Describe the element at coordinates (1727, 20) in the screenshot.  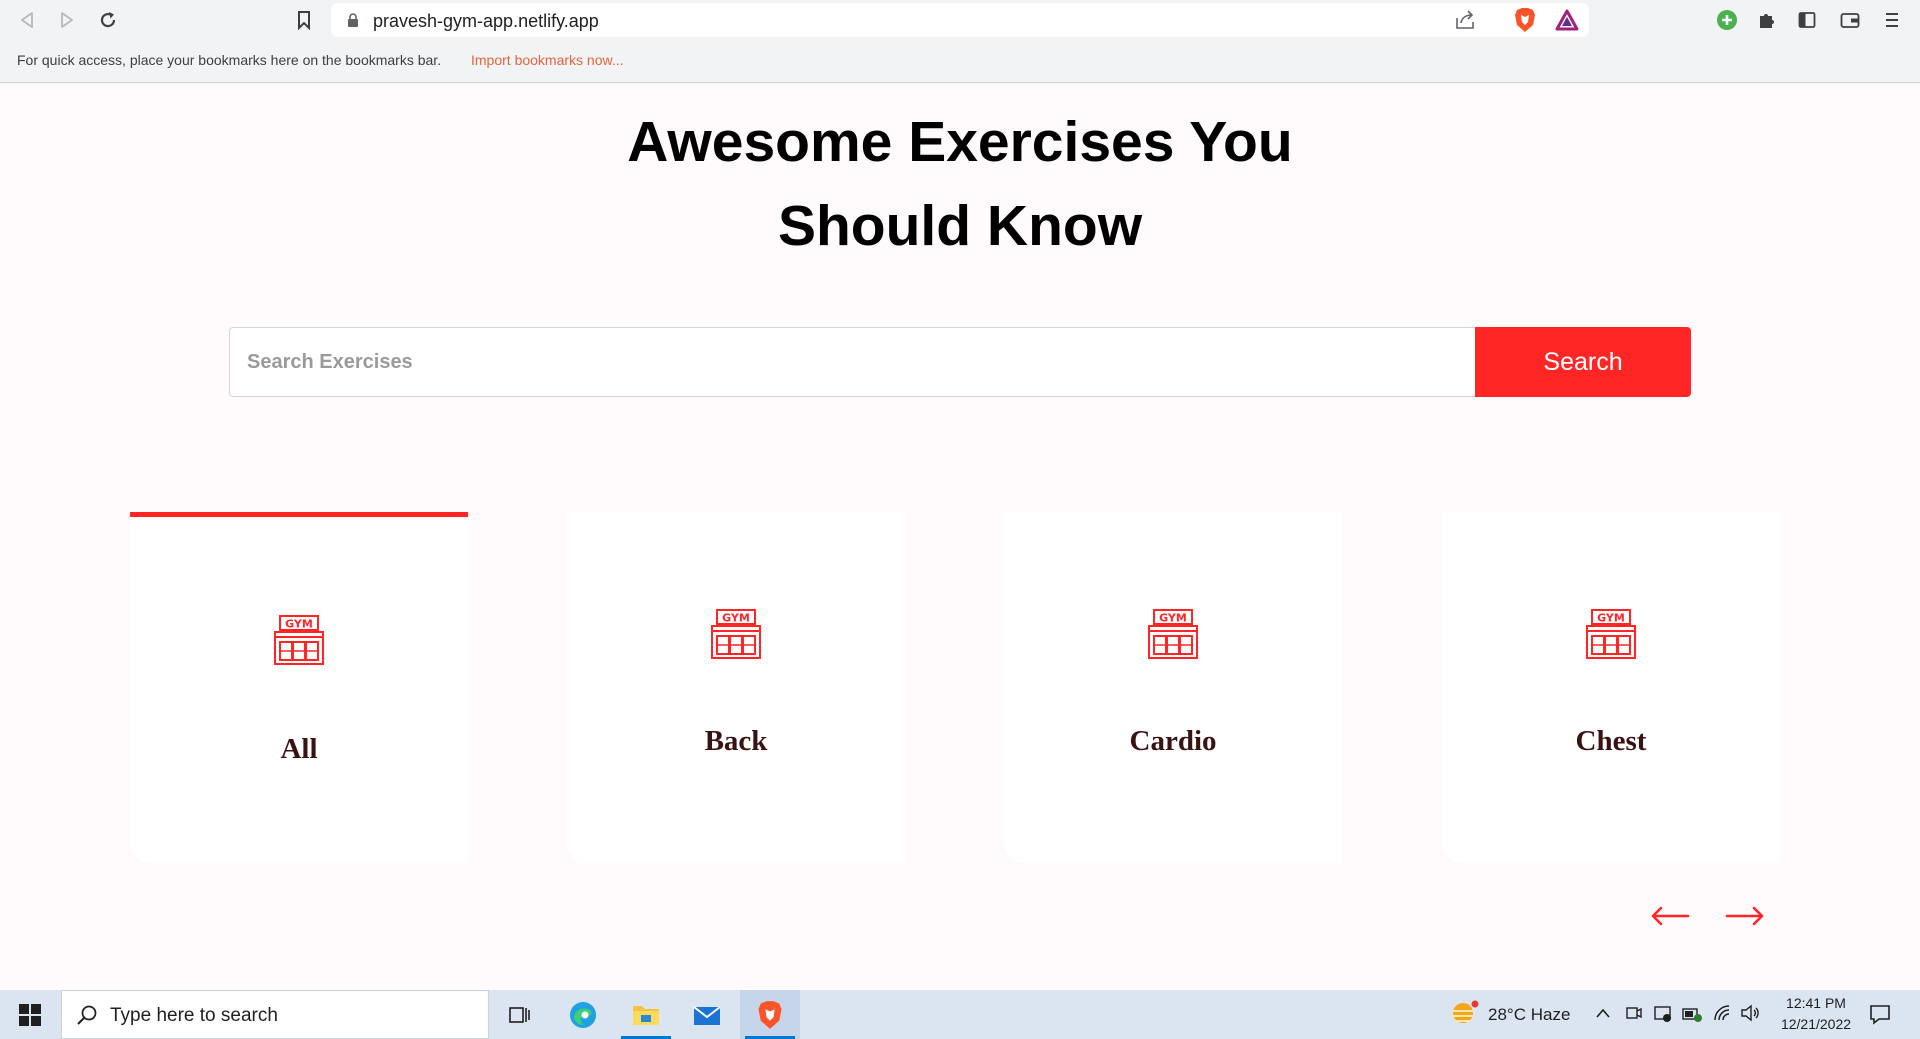
I see `extension-green-icon` at that location.